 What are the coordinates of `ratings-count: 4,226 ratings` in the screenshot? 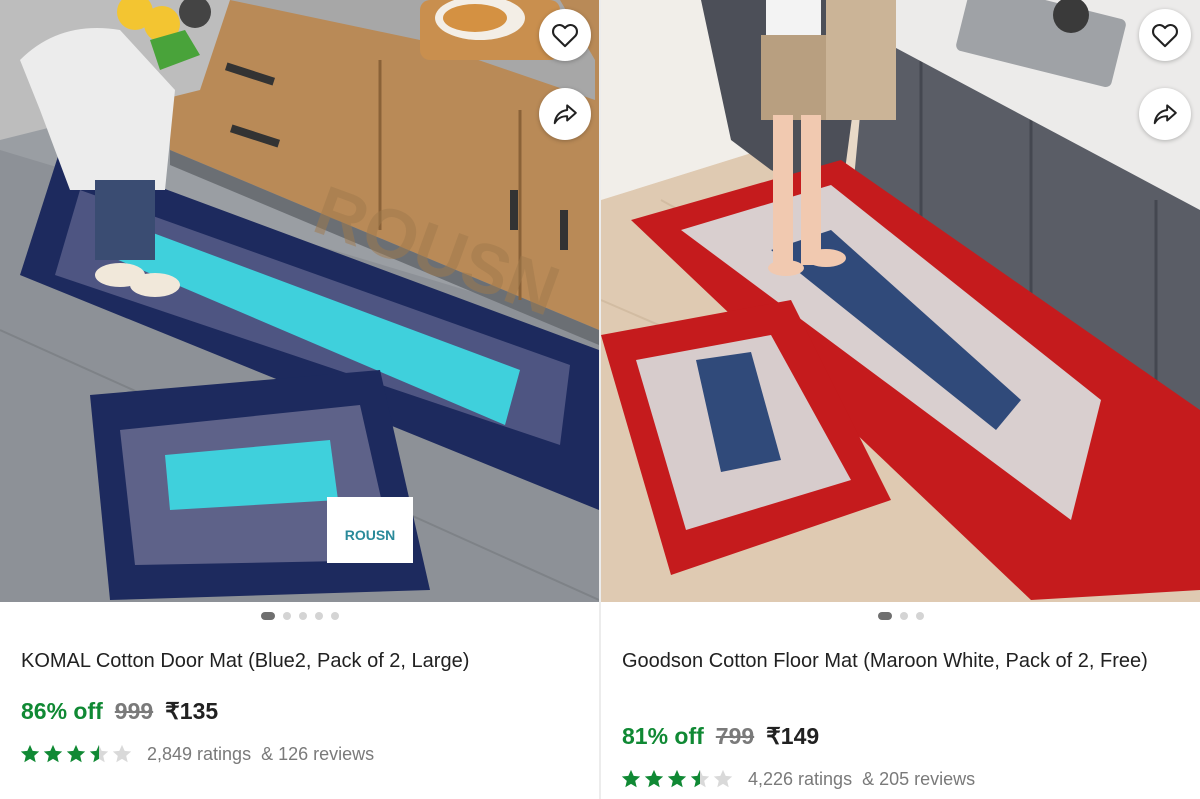 It's located at (800, 778).